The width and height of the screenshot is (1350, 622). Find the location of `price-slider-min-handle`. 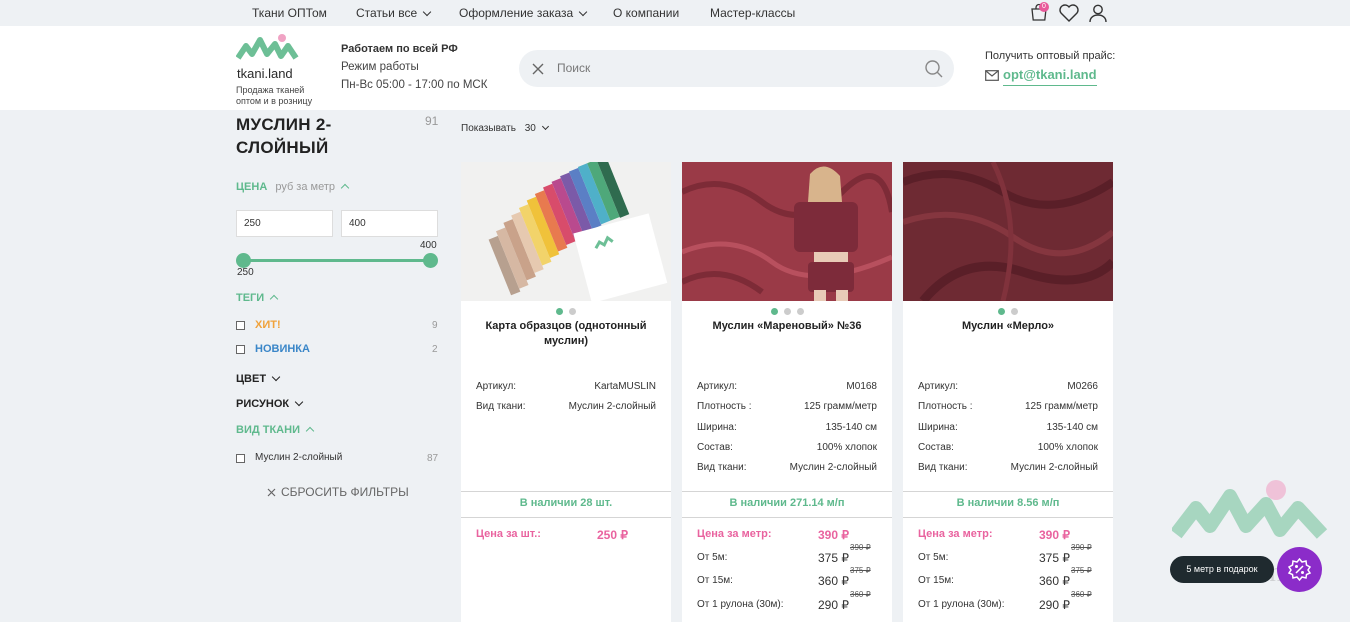

price-slider-min-handle is located at coordinates (243, 260).